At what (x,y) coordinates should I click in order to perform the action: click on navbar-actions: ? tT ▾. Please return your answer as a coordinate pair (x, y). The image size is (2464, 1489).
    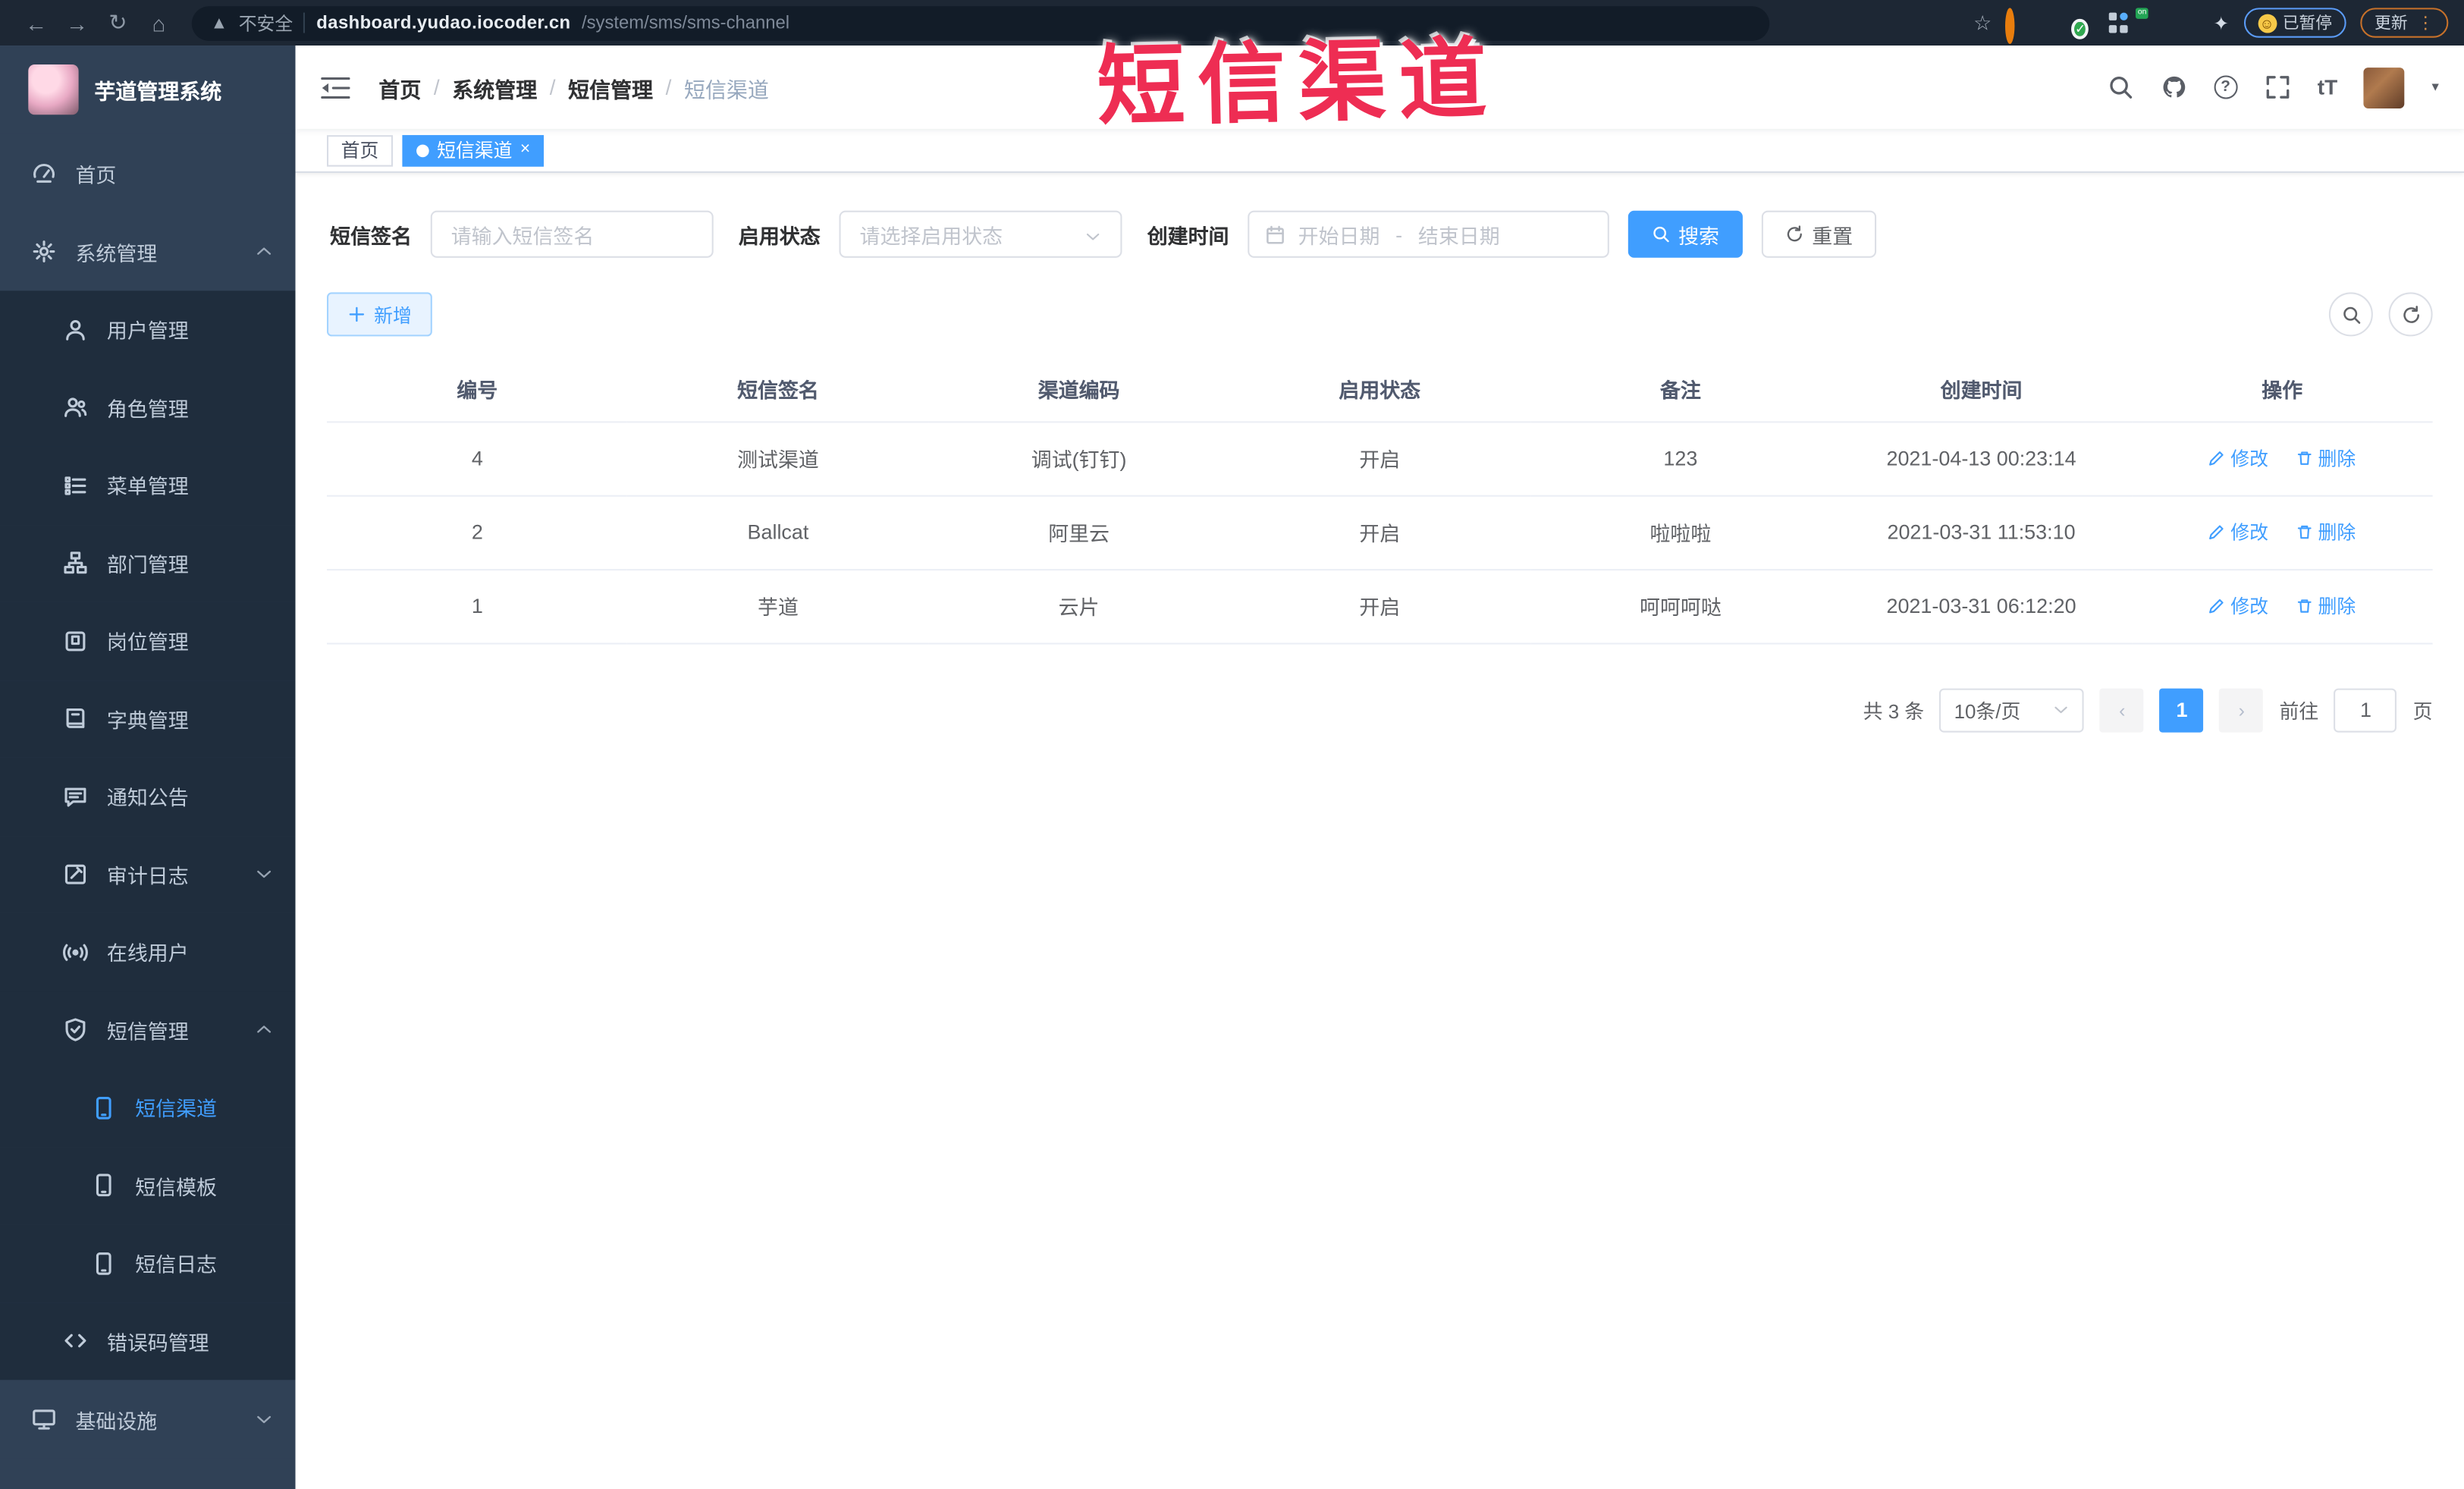
    Looking at the image, I should click on (2273, 87).